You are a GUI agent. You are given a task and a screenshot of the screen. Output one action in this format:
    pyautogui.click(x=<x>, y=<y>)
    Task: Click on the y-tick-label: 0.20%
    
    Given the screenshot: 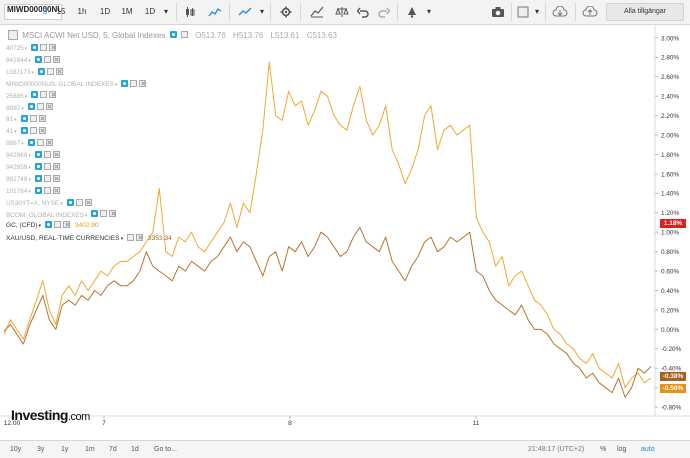 What is the action you would take?
    pyautogui.click(x=670, y=310)
    